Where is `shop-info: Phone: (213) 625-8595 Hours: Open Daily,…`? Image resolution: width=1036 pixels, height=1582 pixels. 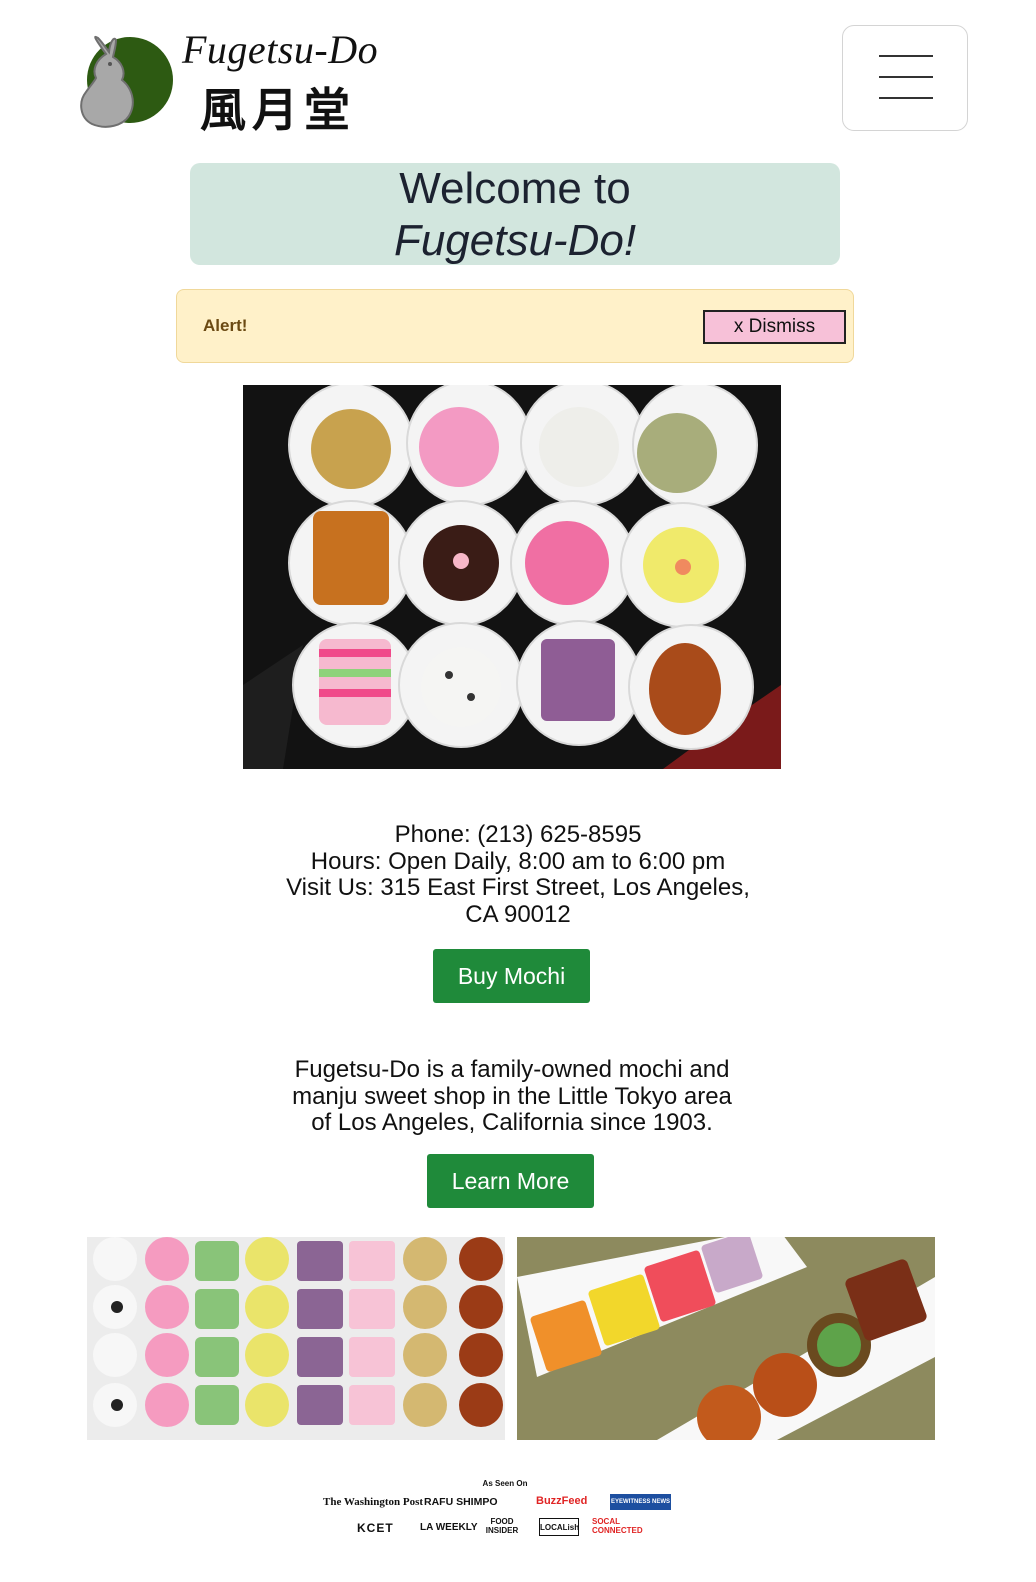
shop-info: Phone: (213) 625-8595 Hours: Open Daily,… is located at coordinates (518, 874).